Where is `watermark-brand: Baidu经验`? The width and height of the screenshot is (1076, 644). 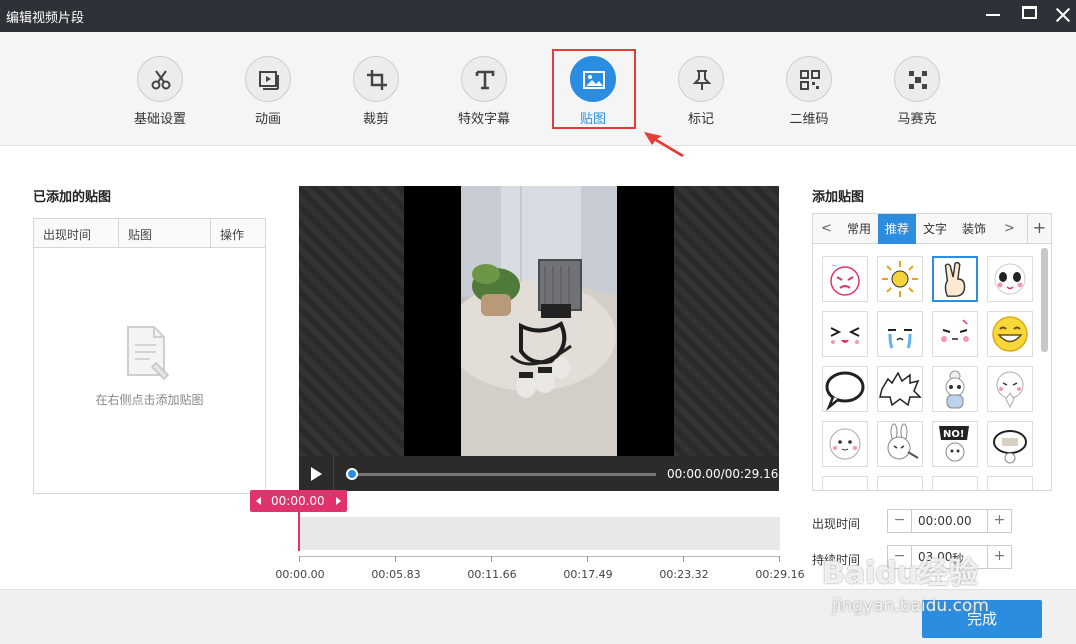
watermark-brand: Baidu经验 is located at coordinates (900, 573).